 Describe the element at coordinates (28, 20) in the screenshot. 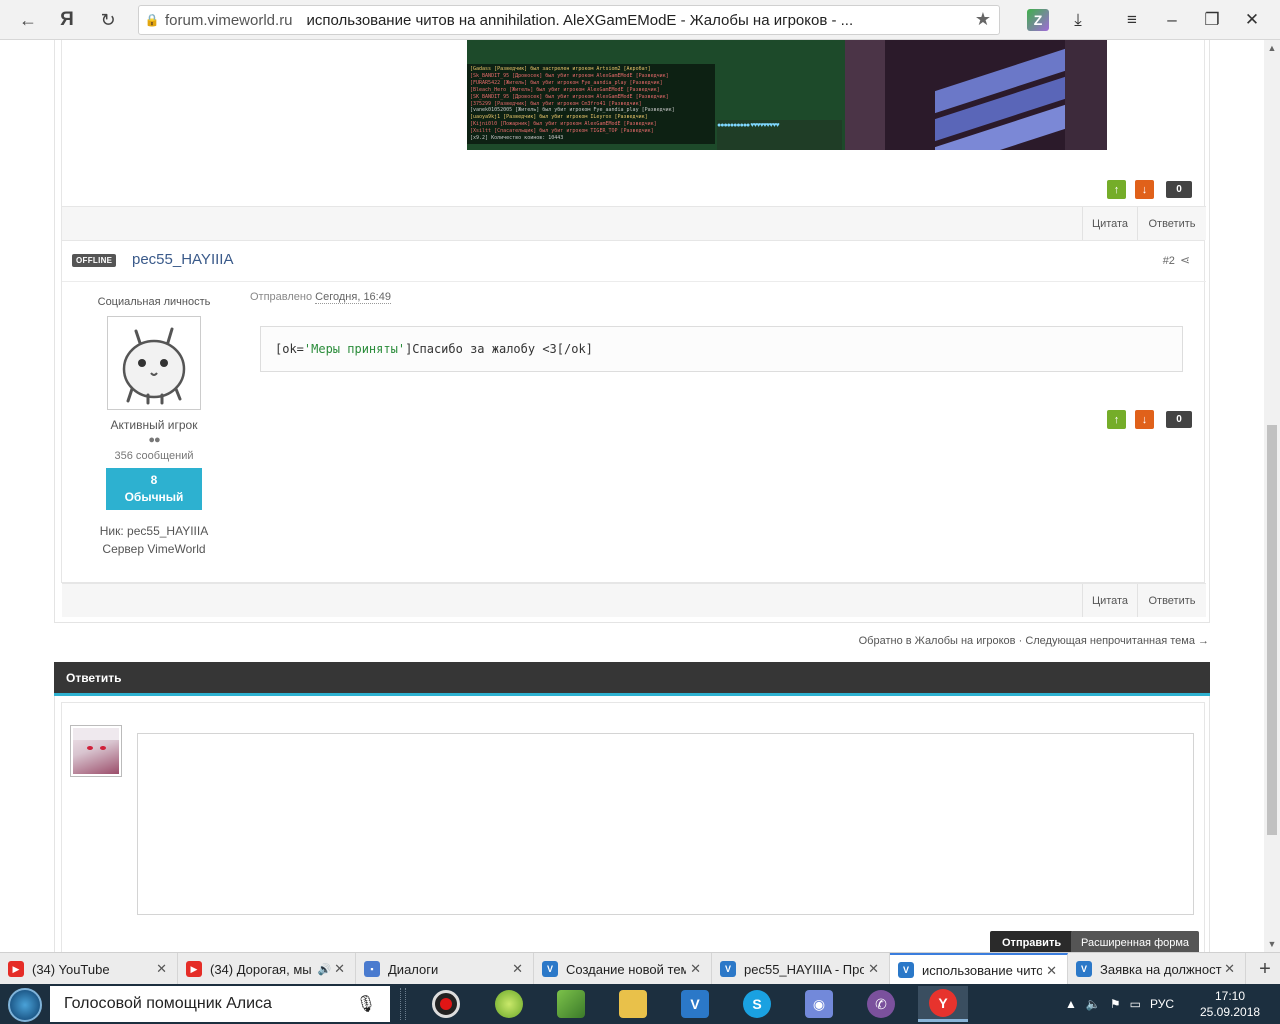

I see `back-arrow-icon: ←` at that location.